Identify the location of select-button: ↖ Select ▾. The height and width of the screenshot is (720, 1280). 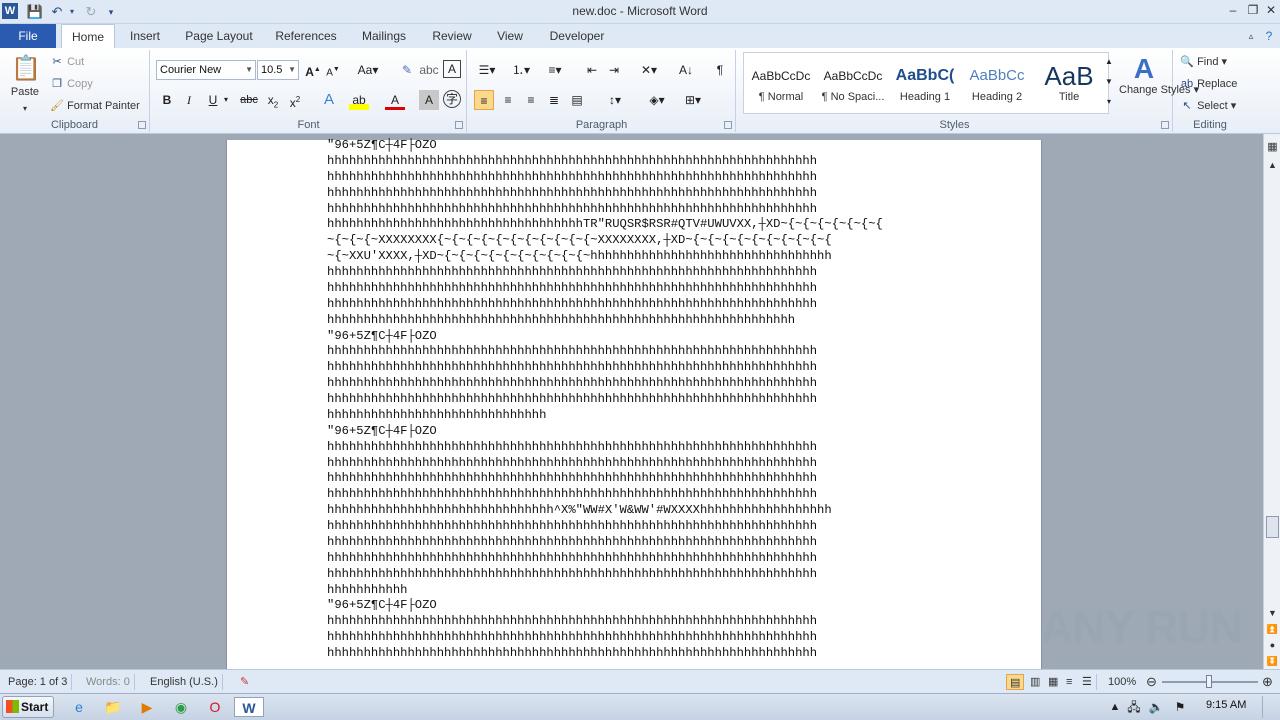
(1208, 106).